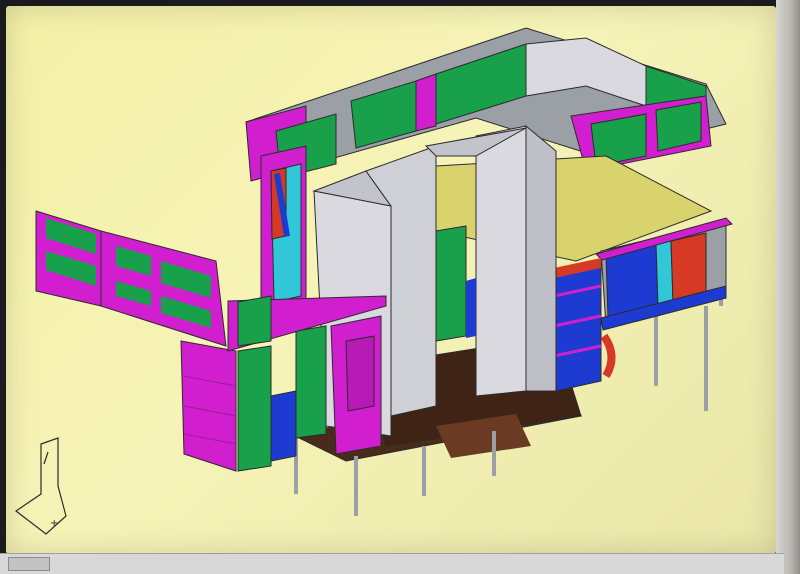 The image size is (800, 574). I want to click on right-bench-red, so click(688, 267).